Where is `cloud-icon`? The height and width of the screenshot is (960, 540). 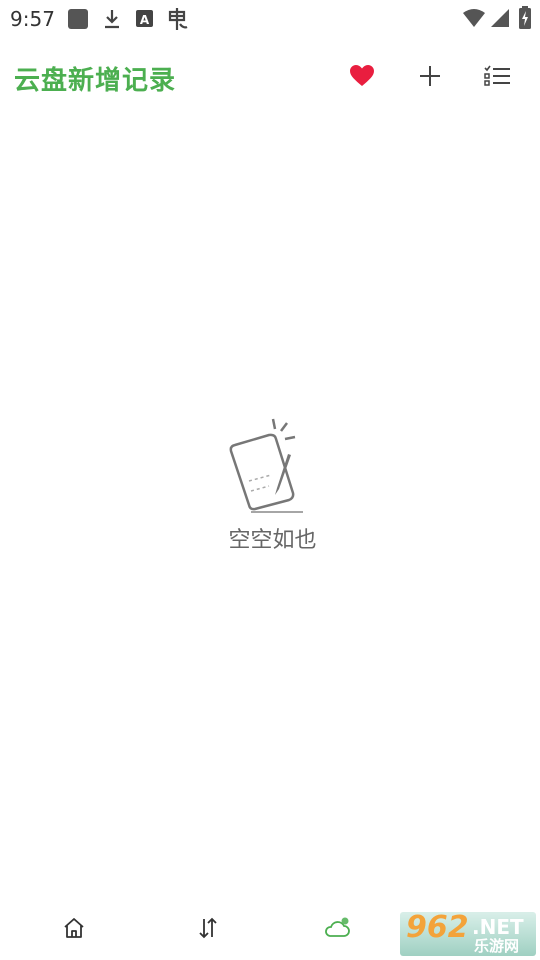
cloud-icon is located at coordinates (337, 930).